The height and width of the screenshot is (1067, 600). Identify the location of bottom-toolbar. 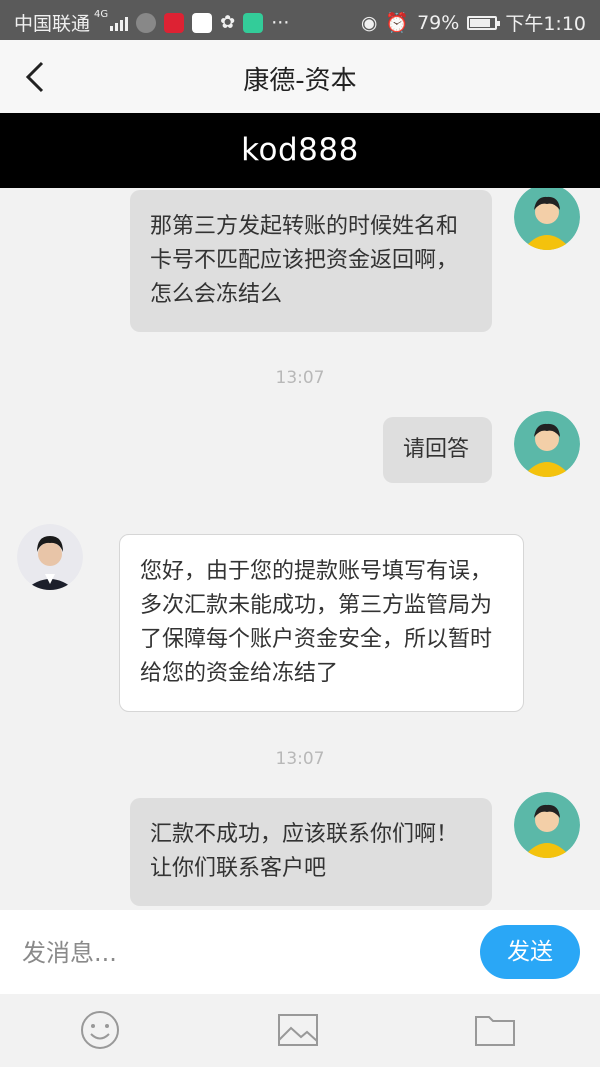
(300, 1030).